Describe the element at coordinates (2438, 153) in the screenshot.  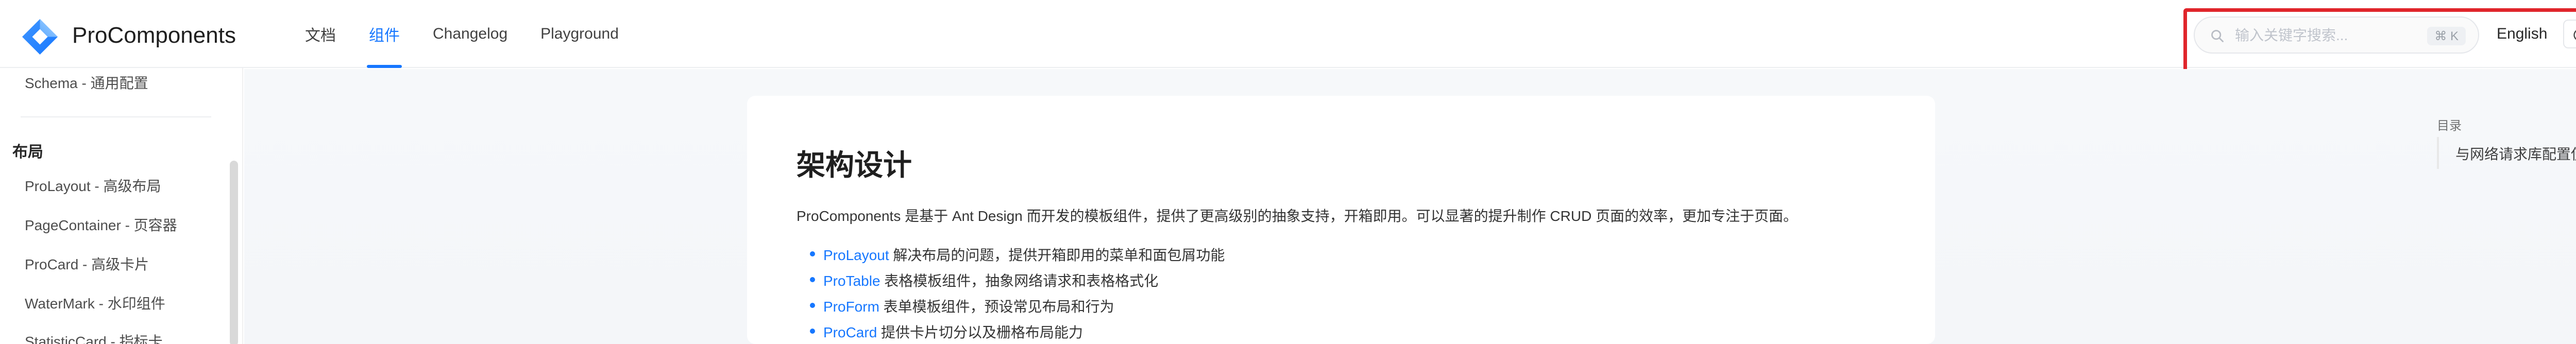
I see `toc-rail` at that location.